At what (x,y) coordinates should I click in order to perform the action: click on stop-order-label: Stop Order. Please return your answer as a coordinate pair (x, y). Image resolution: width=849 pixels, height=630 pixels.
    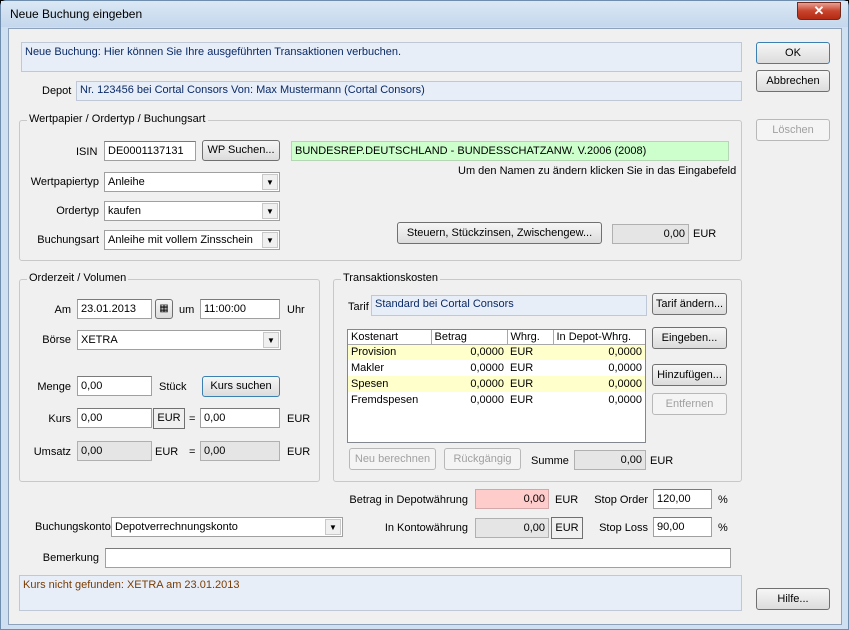
    Looking at the image, I should click on (621, 500).